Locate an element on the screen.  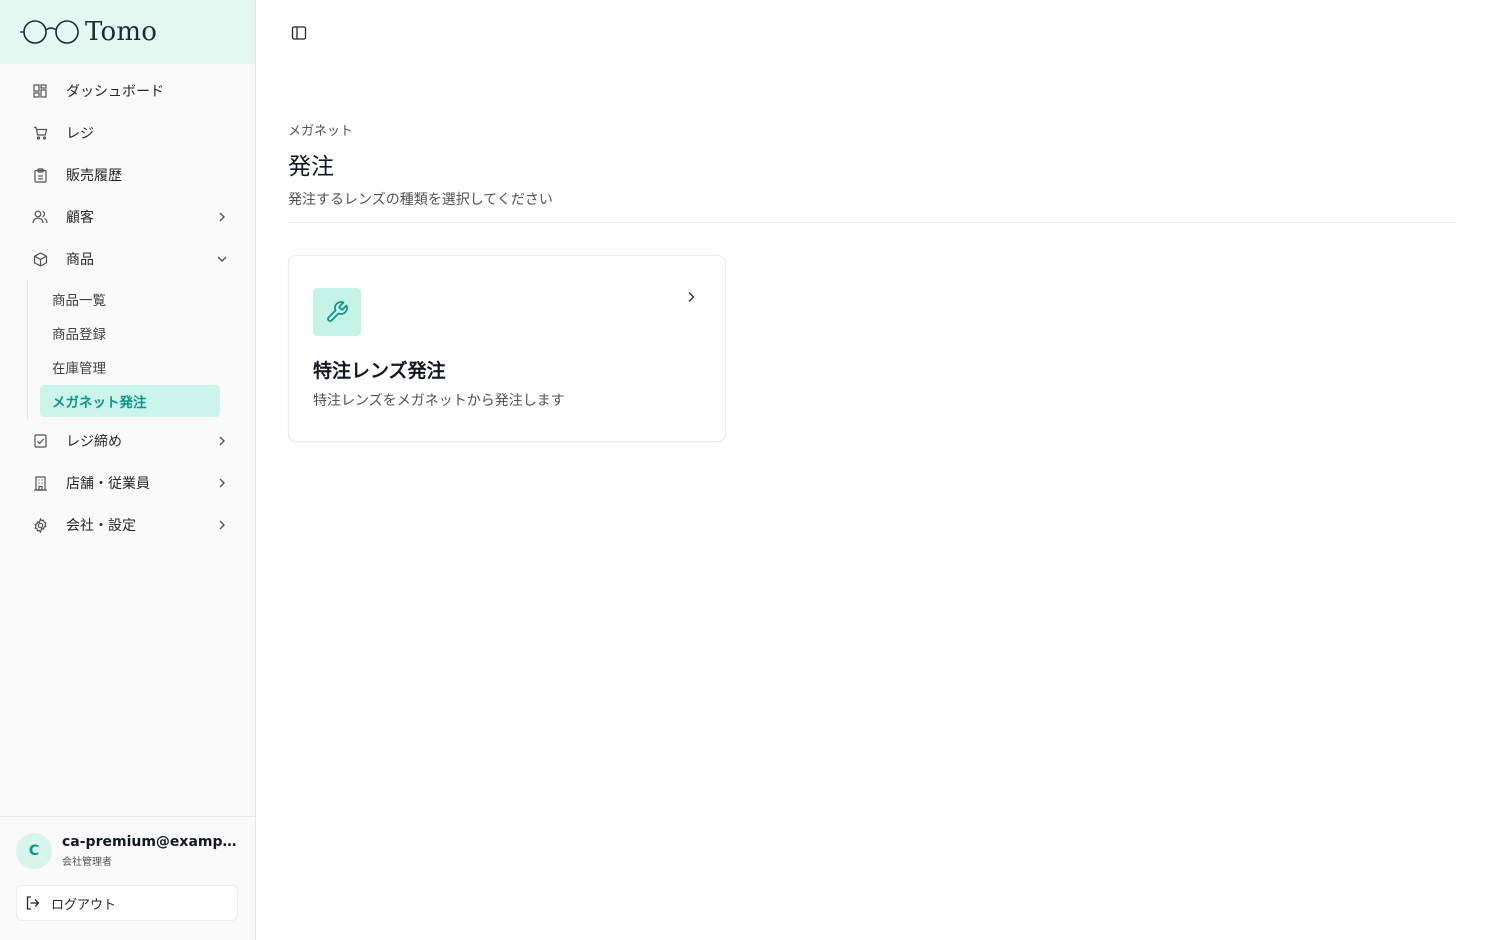
sidebar-item-register-closing: レジ締め is located at coordinates (127, 441).